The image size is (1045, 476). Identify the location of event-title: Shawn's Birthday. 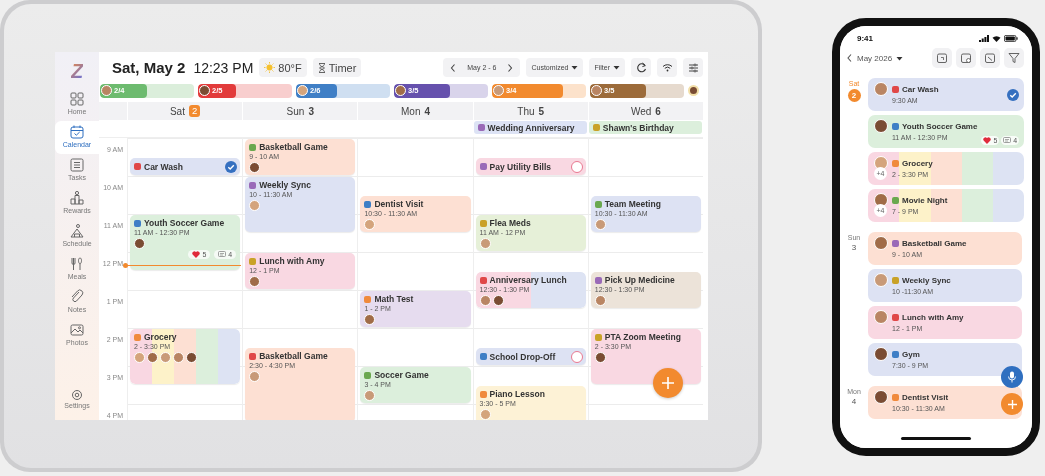
(638, 127).